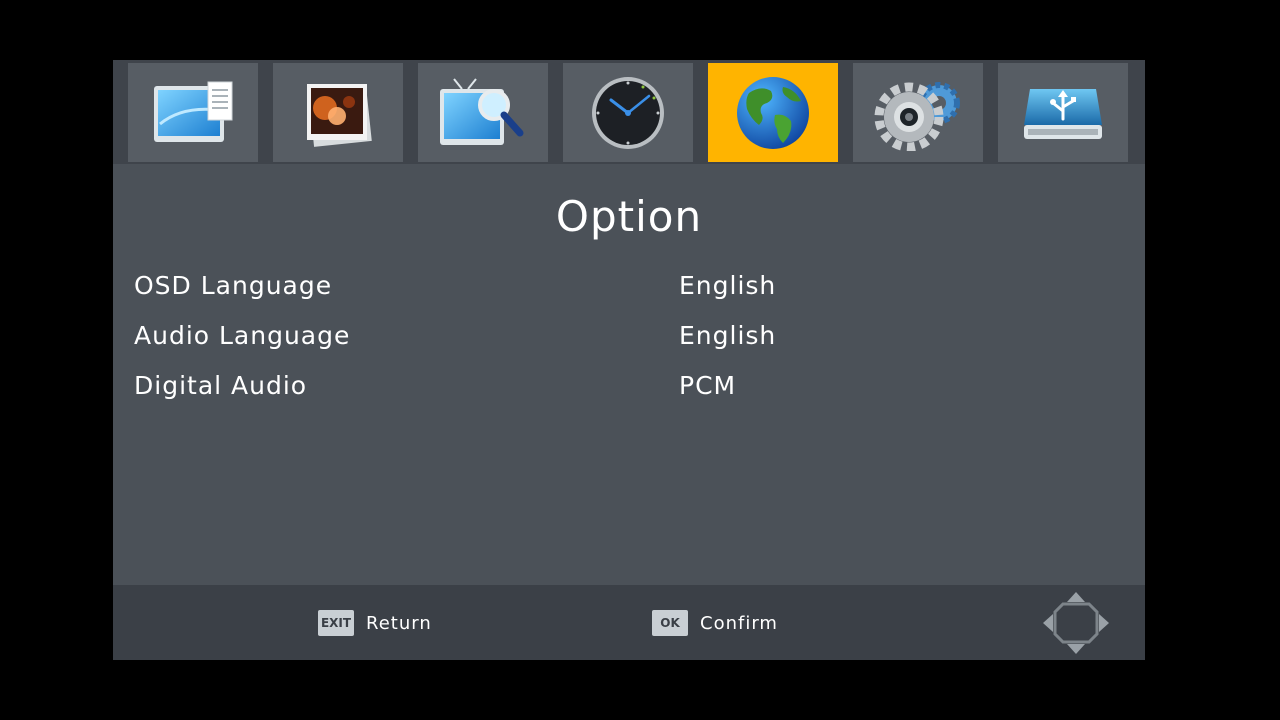 This screenshot has height=720, width=1280. I want to click on tab-usb, so click(1063, 112).